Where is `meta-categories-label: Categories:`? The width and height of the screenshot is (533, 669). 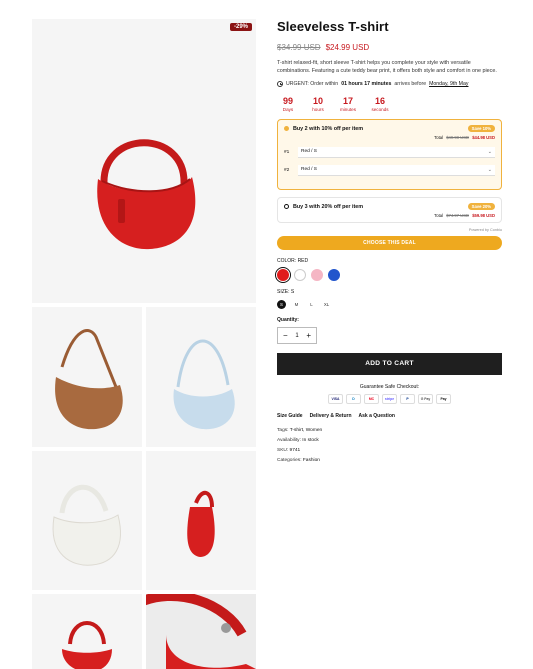 meta-categories-label: Categories: is located at coordinates (289, 460).